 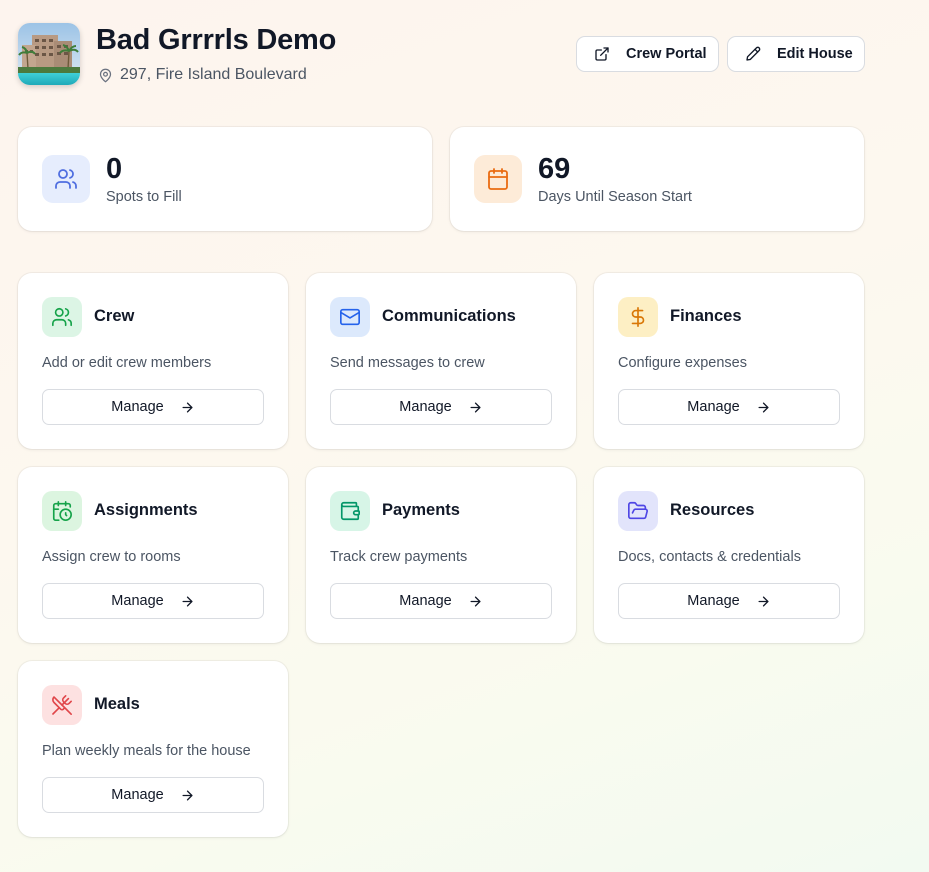 I want to click on map-pin-icon, so click(x=105, y=75).